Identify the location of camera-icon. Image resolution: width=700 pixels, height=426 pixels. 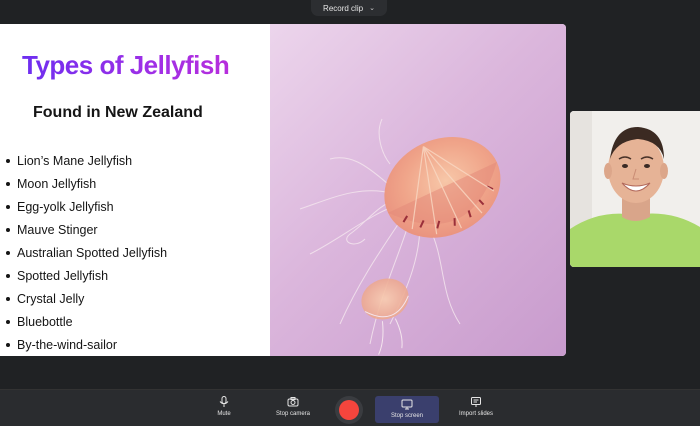
(293, 402).